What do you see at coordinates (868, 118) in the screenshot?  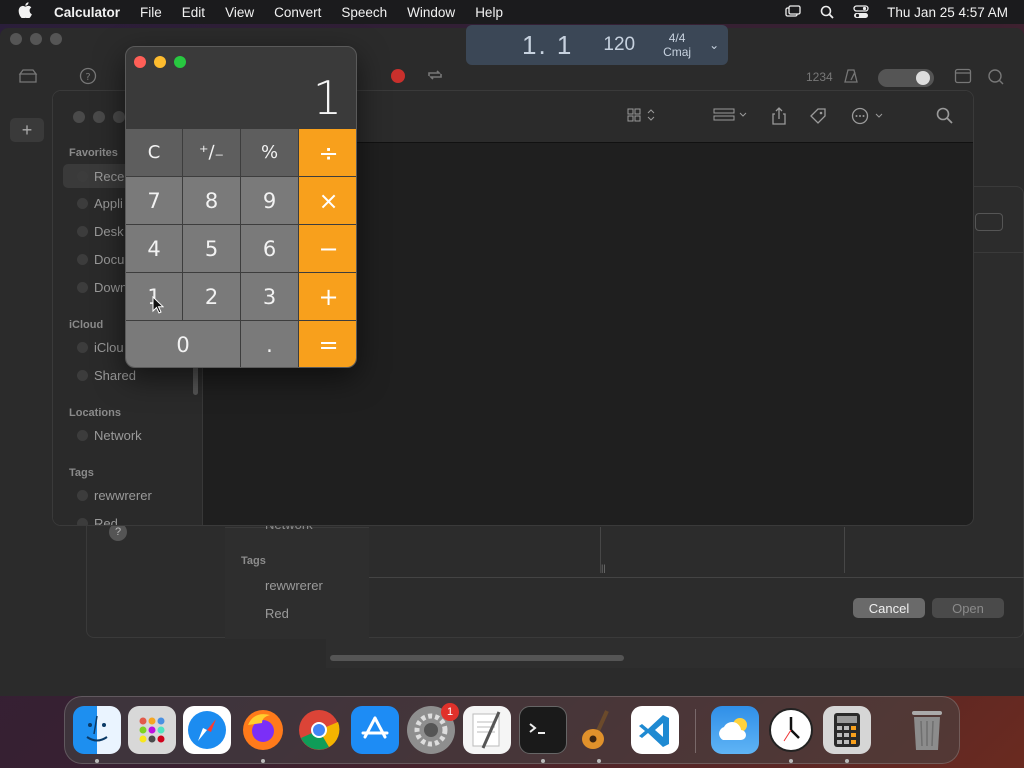 I see `more-actions-icon` at bounding box center [868, 118].